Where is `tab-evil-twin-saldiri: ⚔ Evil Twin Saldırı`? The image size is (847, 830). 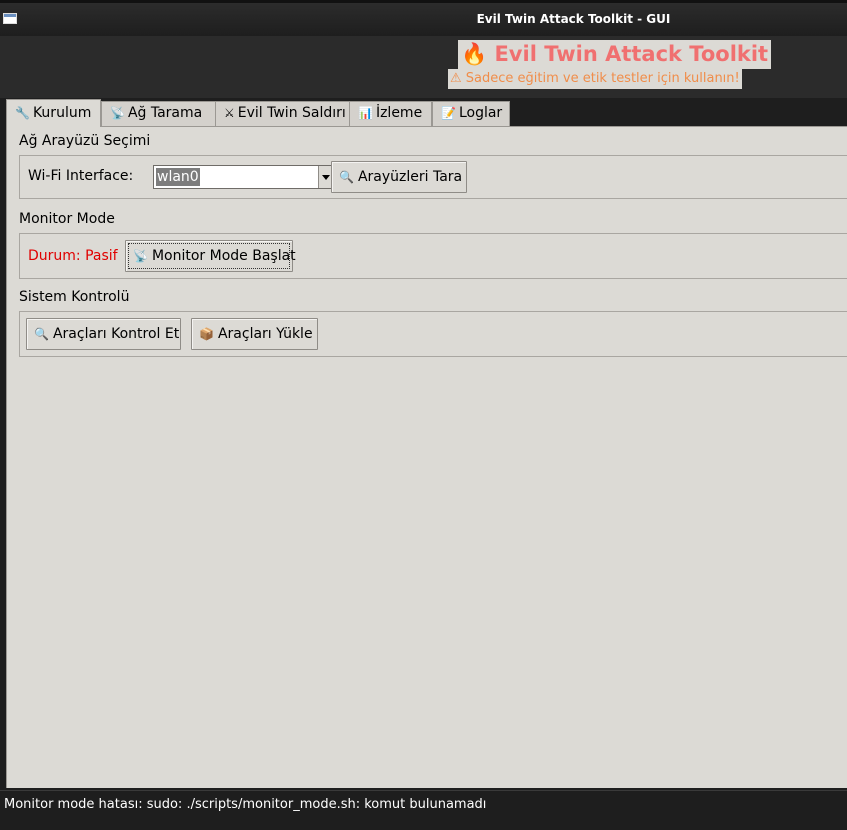
tab-evil-twin-saldiri: ⚔ Evil Twin Saldırı is located at coordinates (282, 113).